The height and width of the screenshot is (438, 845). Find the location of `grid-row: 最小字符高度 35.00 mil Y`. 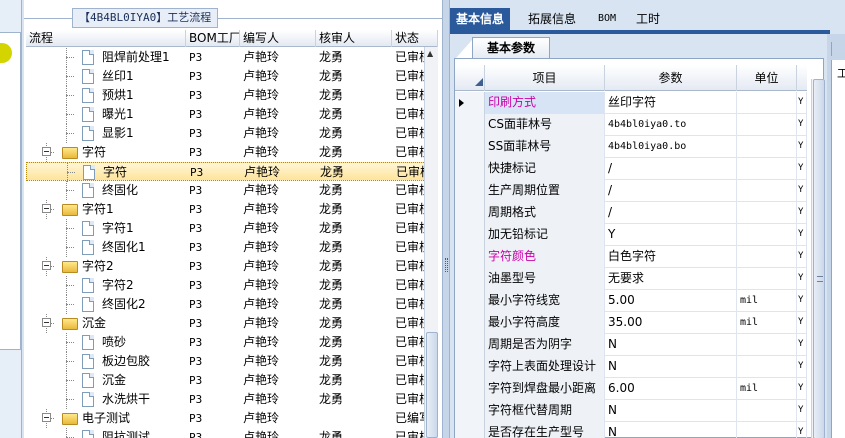

grid-row: 最小字符高度 35.00 mil Y is located at coordinates (631, 323).